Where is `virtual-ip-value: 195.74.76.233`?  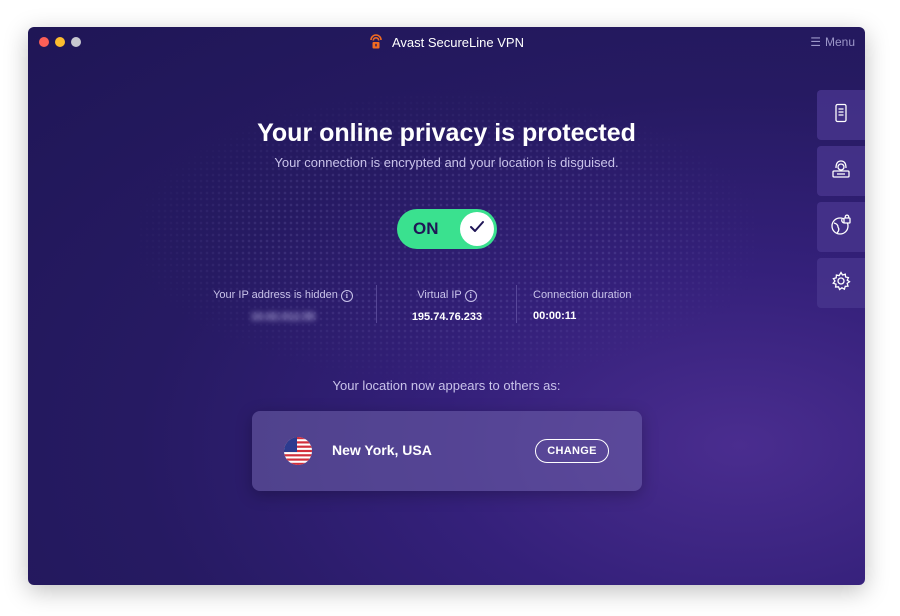
virtual-ip-value: 195.74.76.233 is located at coordinates (447, 317).